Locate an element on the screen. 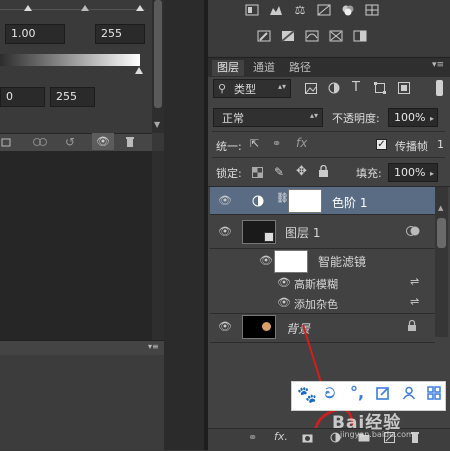 This screenshot has width=450, height=451. filter-type-icon: T is located at coordinates (356, 87).